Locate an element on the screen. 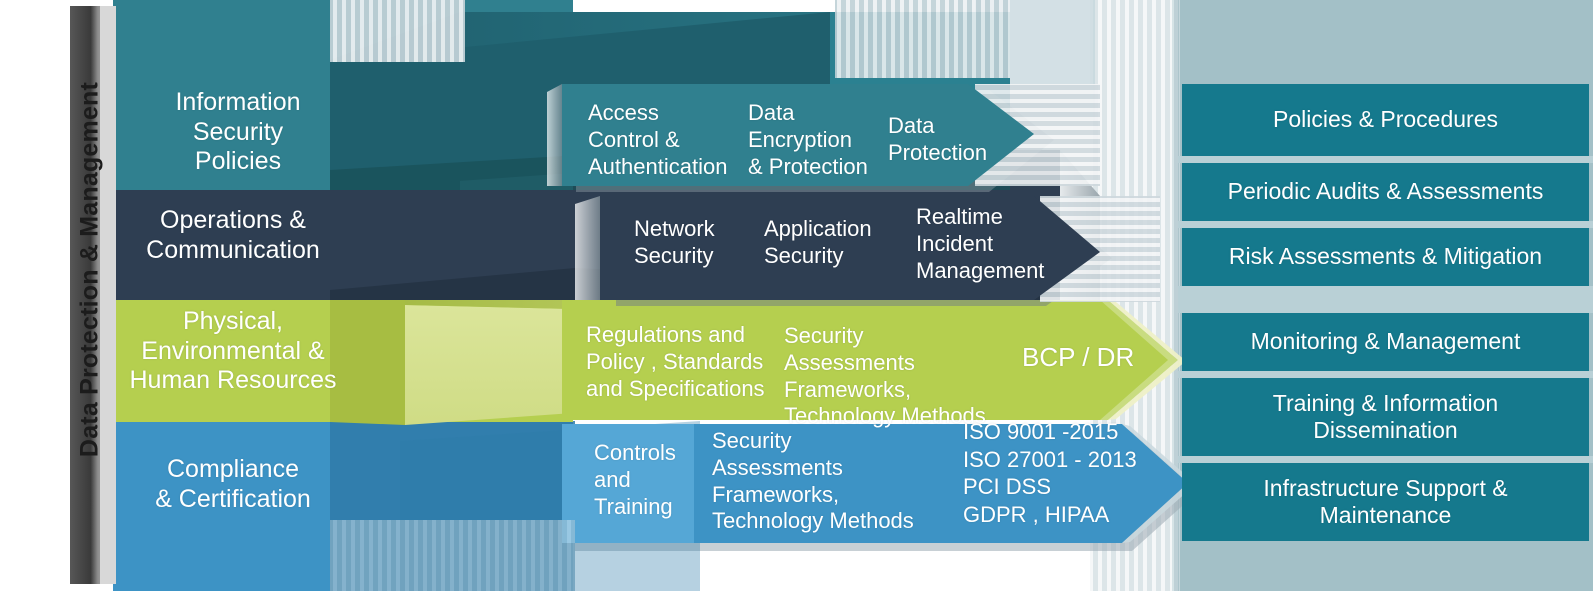  teal-top-texture-left is located at coordinates (397, 31).